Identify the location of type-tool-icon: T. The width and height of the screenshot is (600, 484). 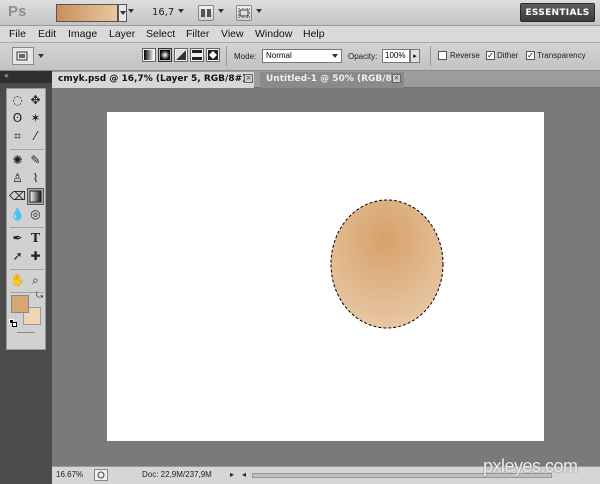
(35, 238).